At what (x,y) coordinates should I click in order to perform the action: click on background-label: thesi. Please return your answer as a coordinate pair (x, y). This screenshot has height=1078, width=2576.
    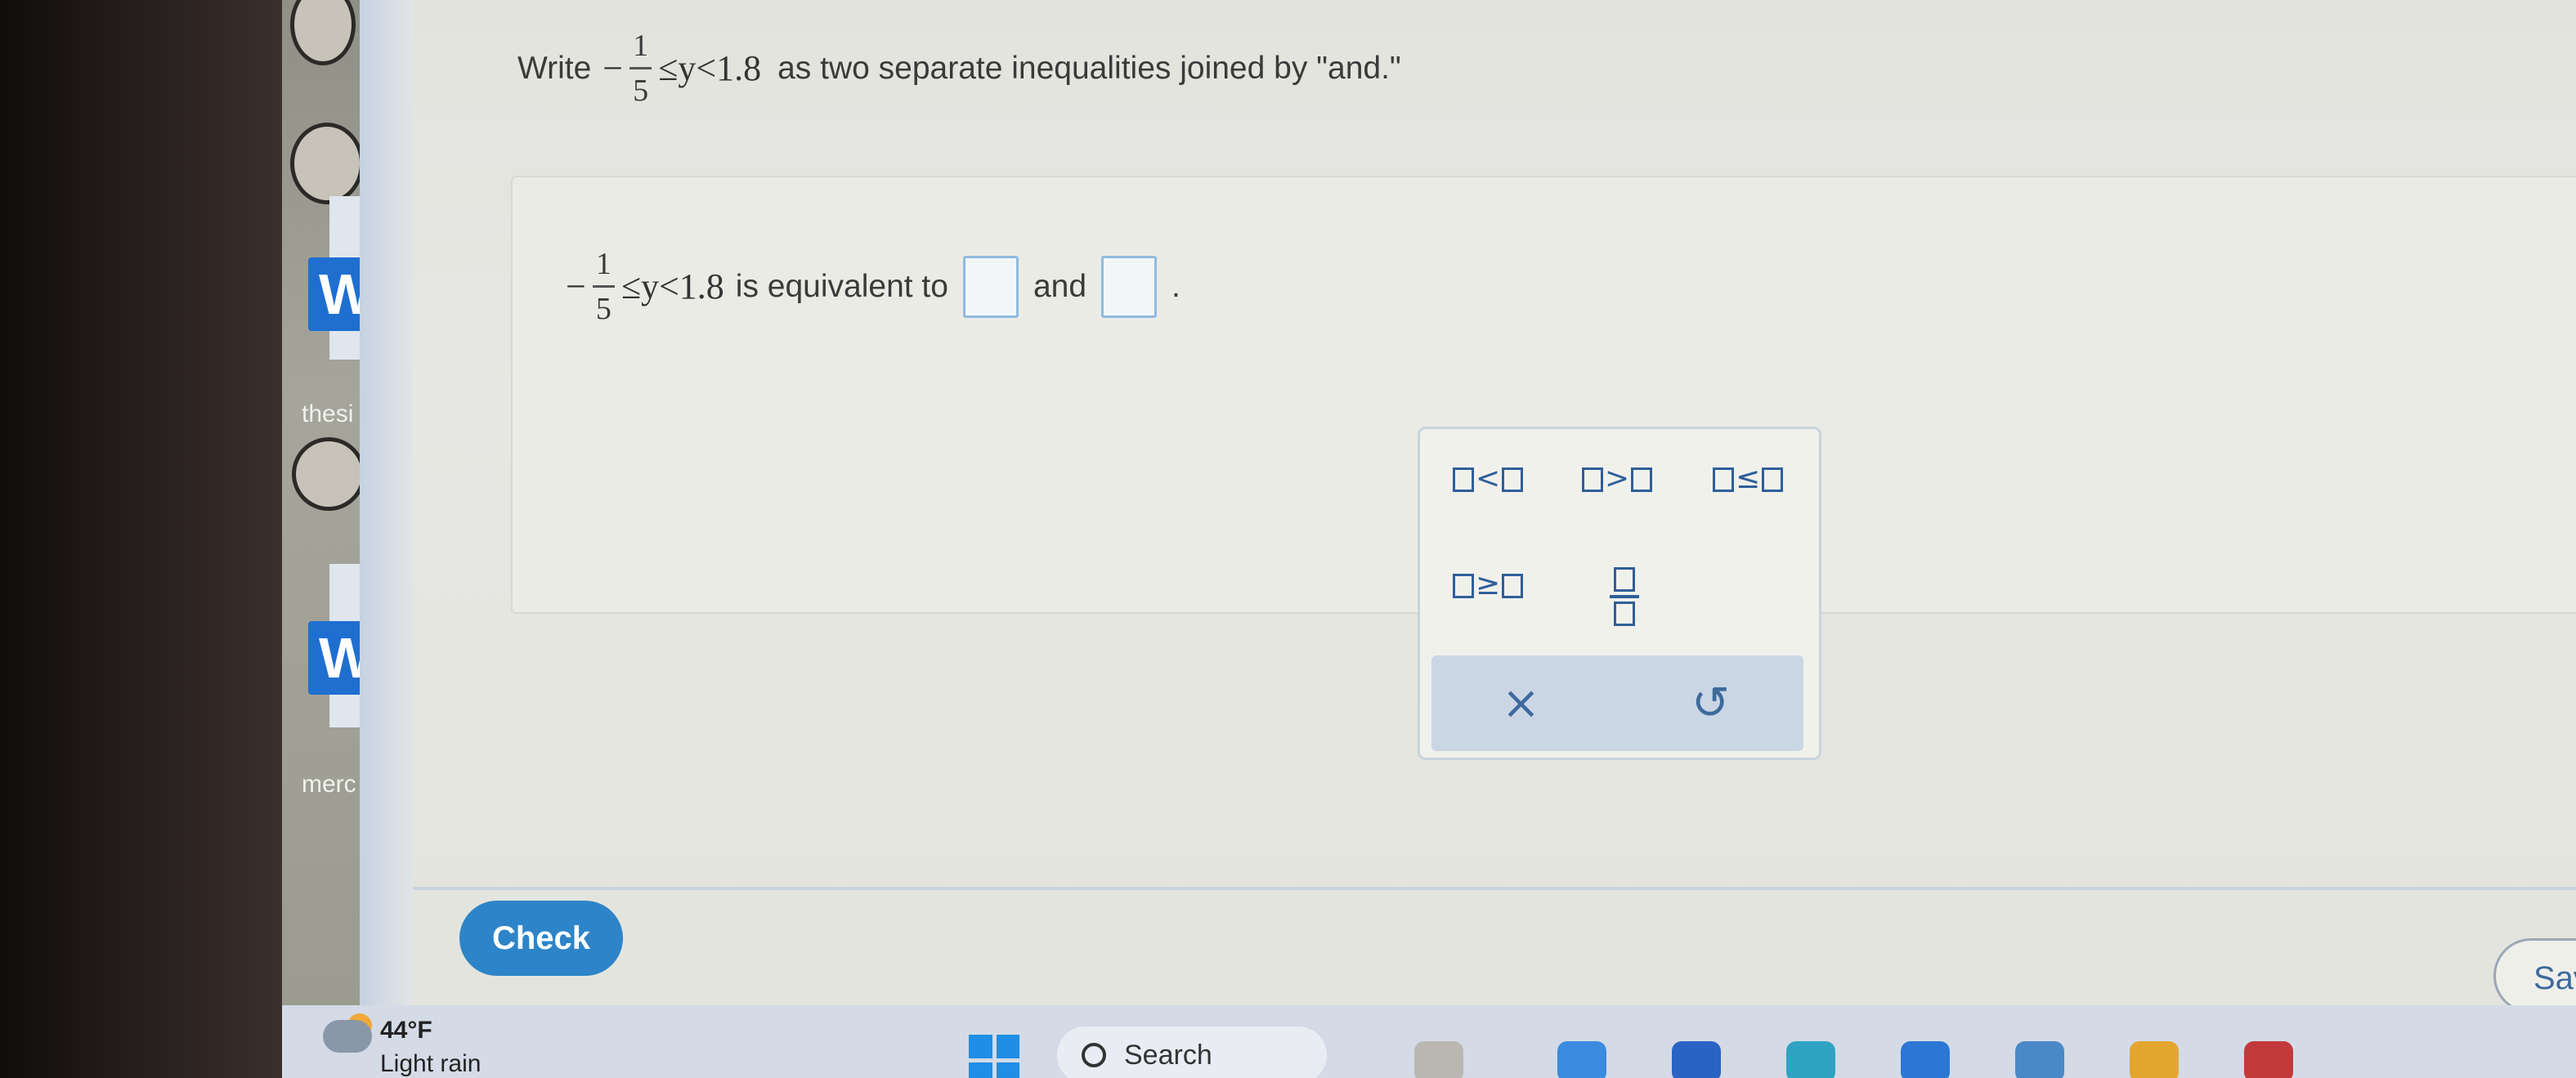
    Looking at the image, I should click on (328, 413).